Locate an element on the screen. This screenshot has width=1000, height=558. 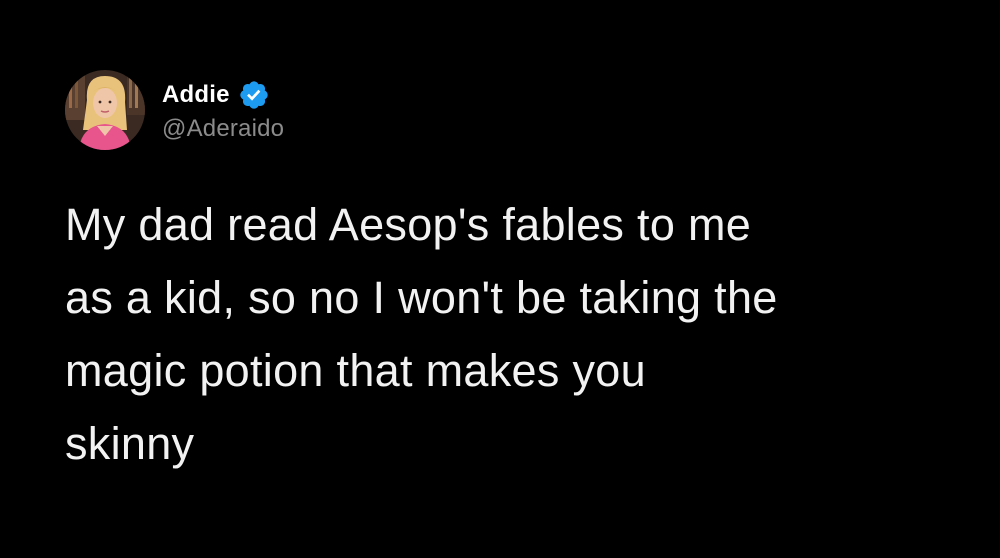
verified-badge-icon is located at coordinates (254, 95).